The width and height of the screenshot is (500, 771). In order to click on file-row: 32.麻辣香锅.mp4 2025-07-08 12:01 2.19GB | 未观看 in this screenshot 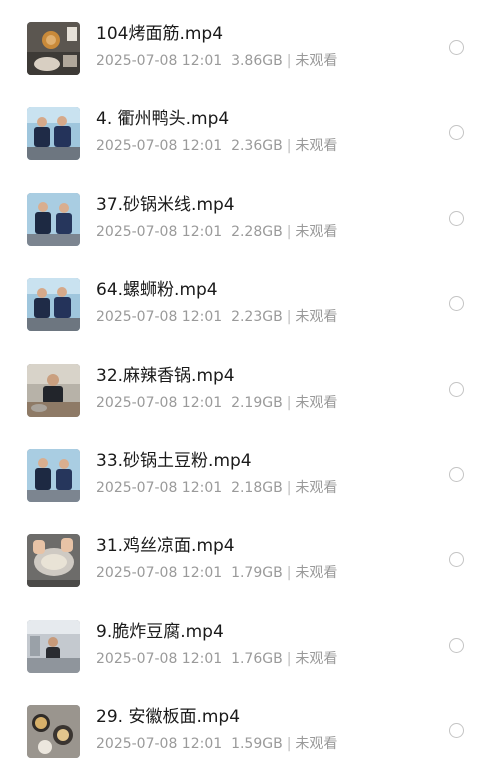, I will do `click(250, 384)`.